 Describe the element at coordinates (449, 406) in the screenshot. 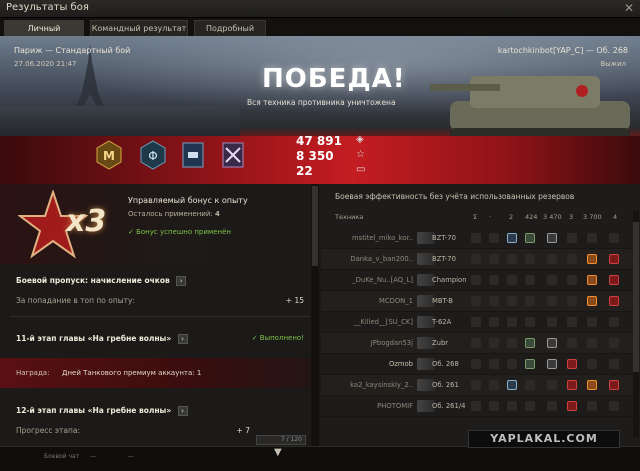

I see `tank-name-cell: Об. 261/4` at that location.